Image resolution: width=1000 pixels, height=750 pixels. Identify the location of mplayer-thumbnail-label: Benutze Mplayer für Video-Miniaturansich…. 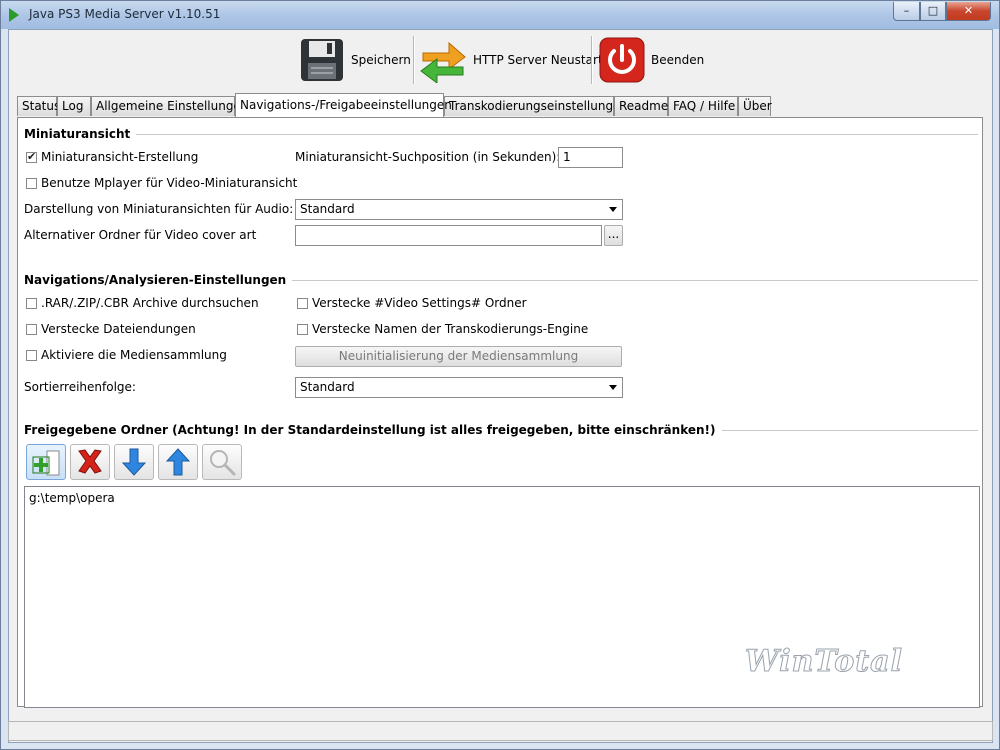
(169, 183).